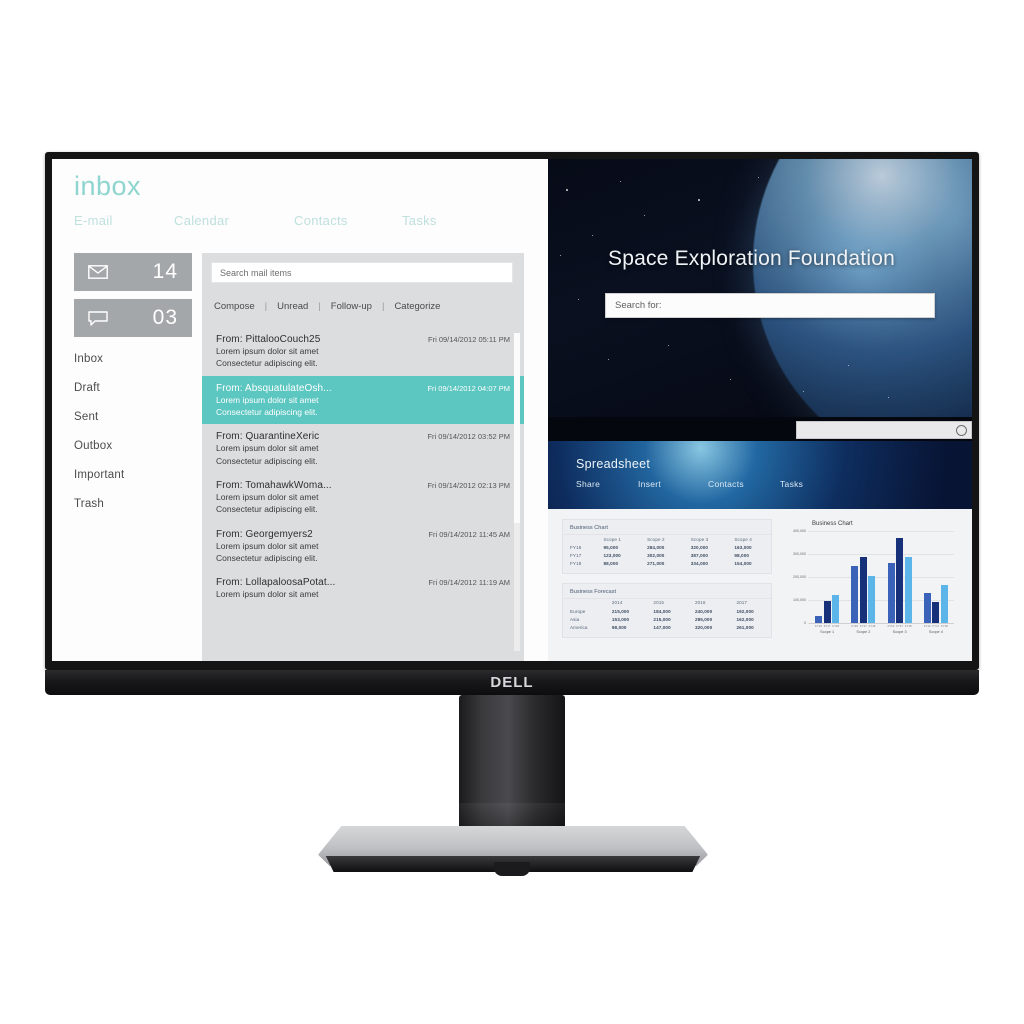 This screenshot has height=1024, width=1024. What do you see at coordinates (612, 539) in the screenshot?
I see `column-header: Scope 1` at bounding box center [612, 539].